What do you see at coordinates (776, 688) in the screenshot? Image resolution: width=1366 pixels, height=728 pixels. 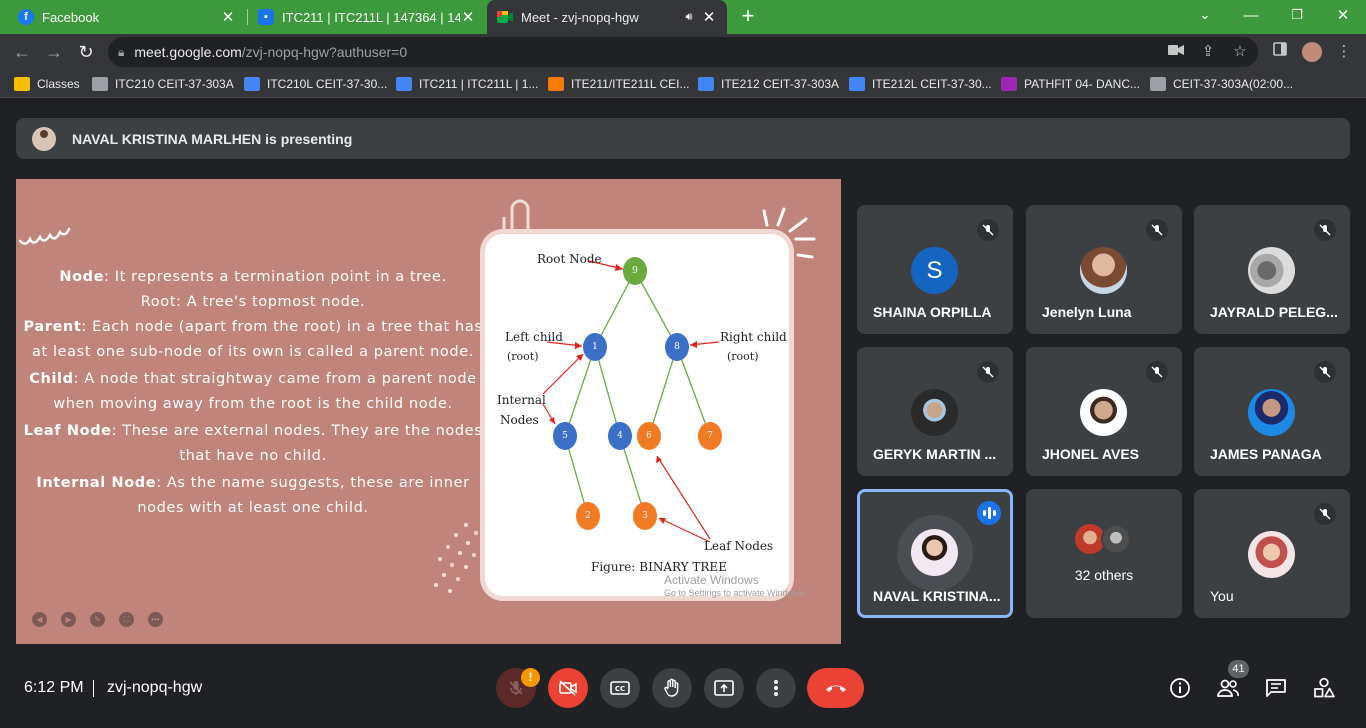 I see `more-options-button` at bounding box center [776, 688].